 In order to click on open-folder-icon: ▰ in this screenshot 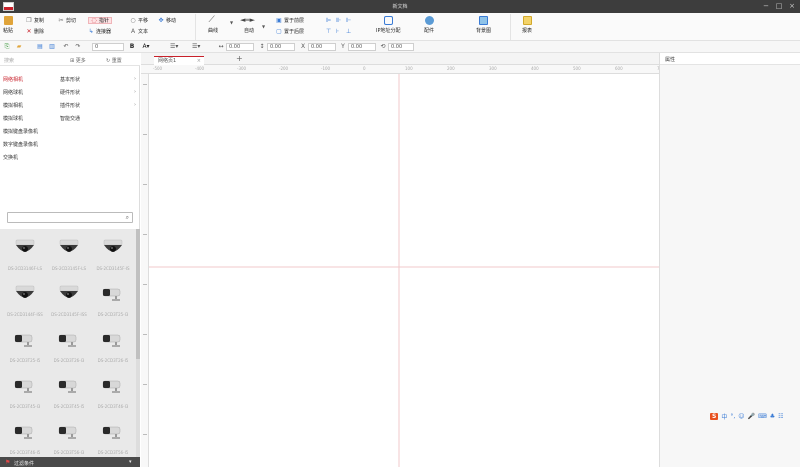, I will do `click(19, 47)`.